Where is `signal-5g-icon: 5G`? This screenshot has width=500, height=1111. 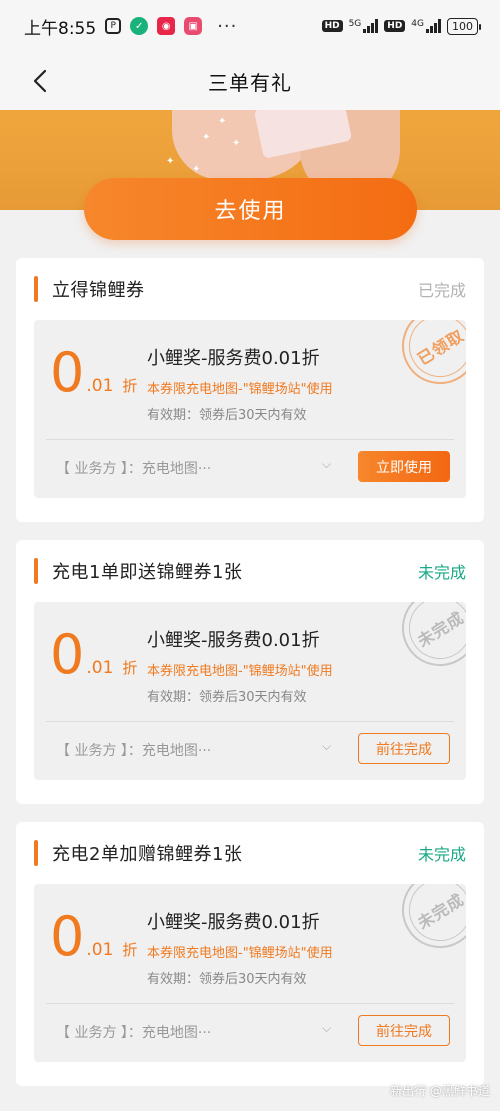 signal-5g-icon: 5G is located at coordinates (364, 26).